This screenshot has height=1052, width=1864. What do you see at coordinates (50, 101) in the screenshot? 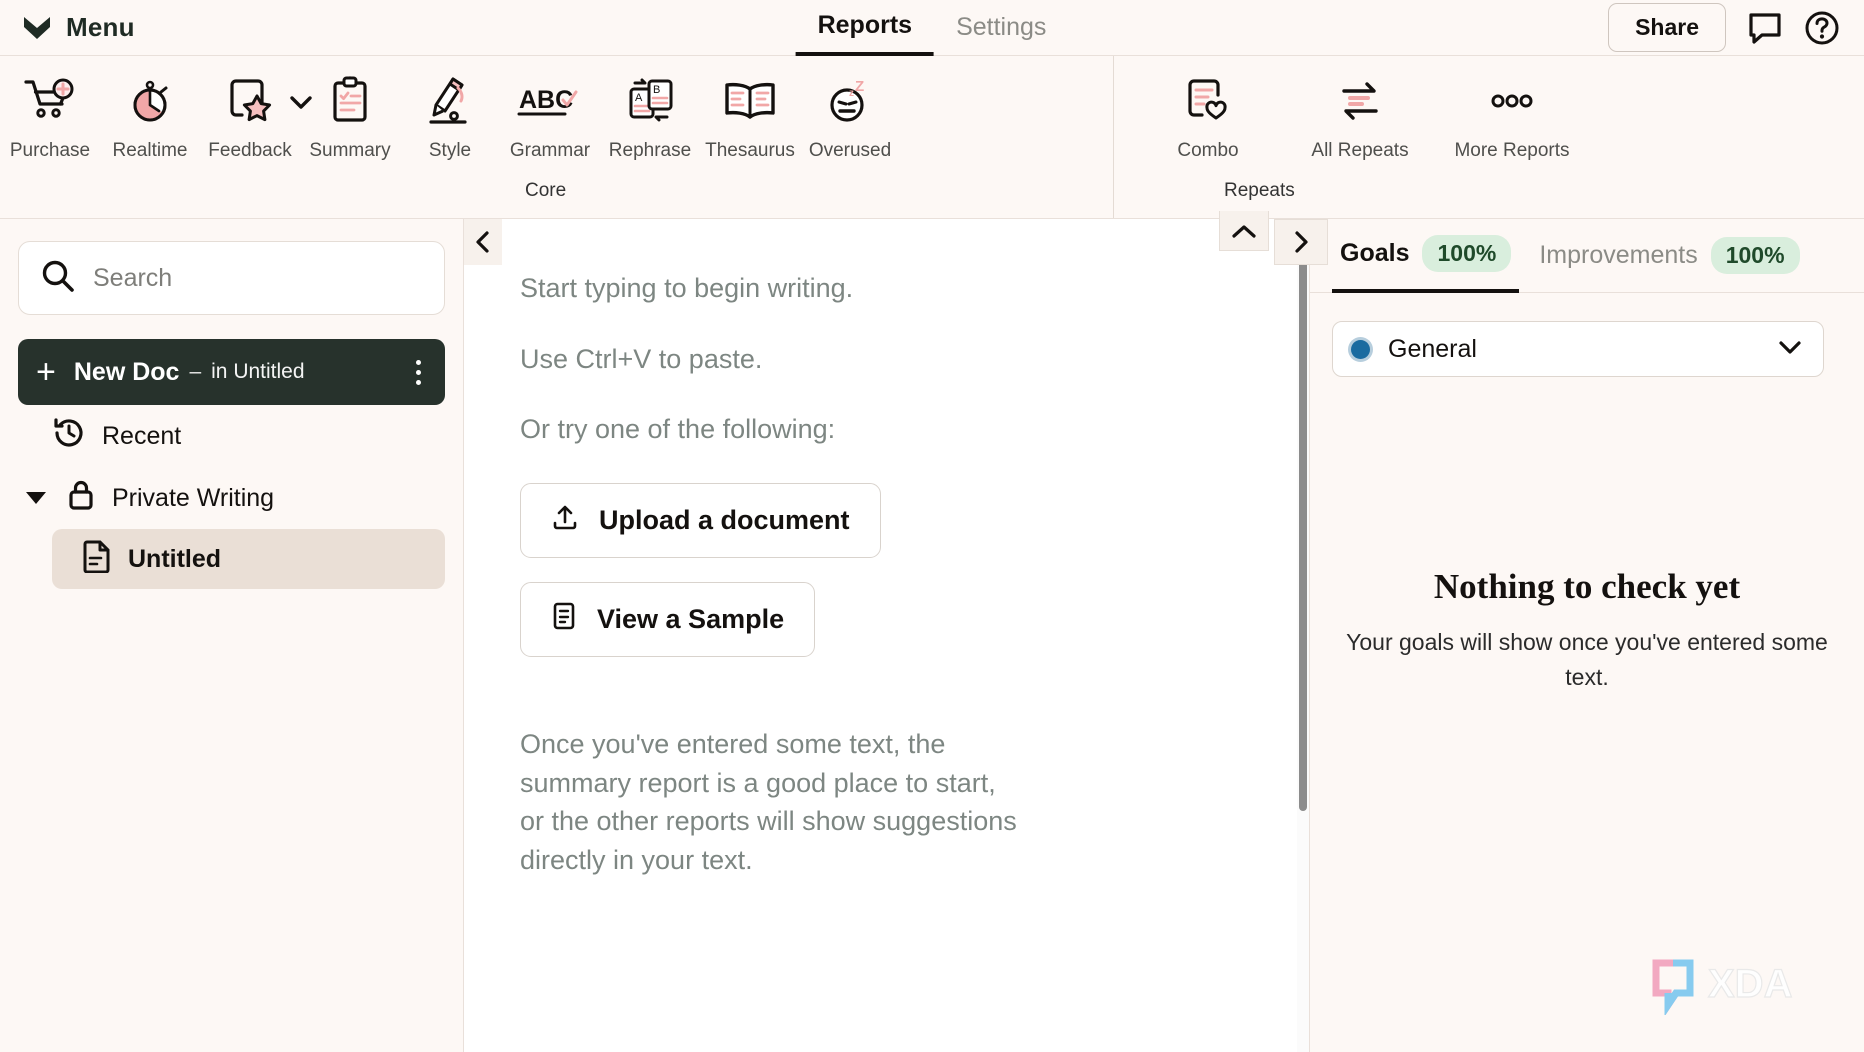
I see `cart-plus-icon` at bounding box center [50, 101].